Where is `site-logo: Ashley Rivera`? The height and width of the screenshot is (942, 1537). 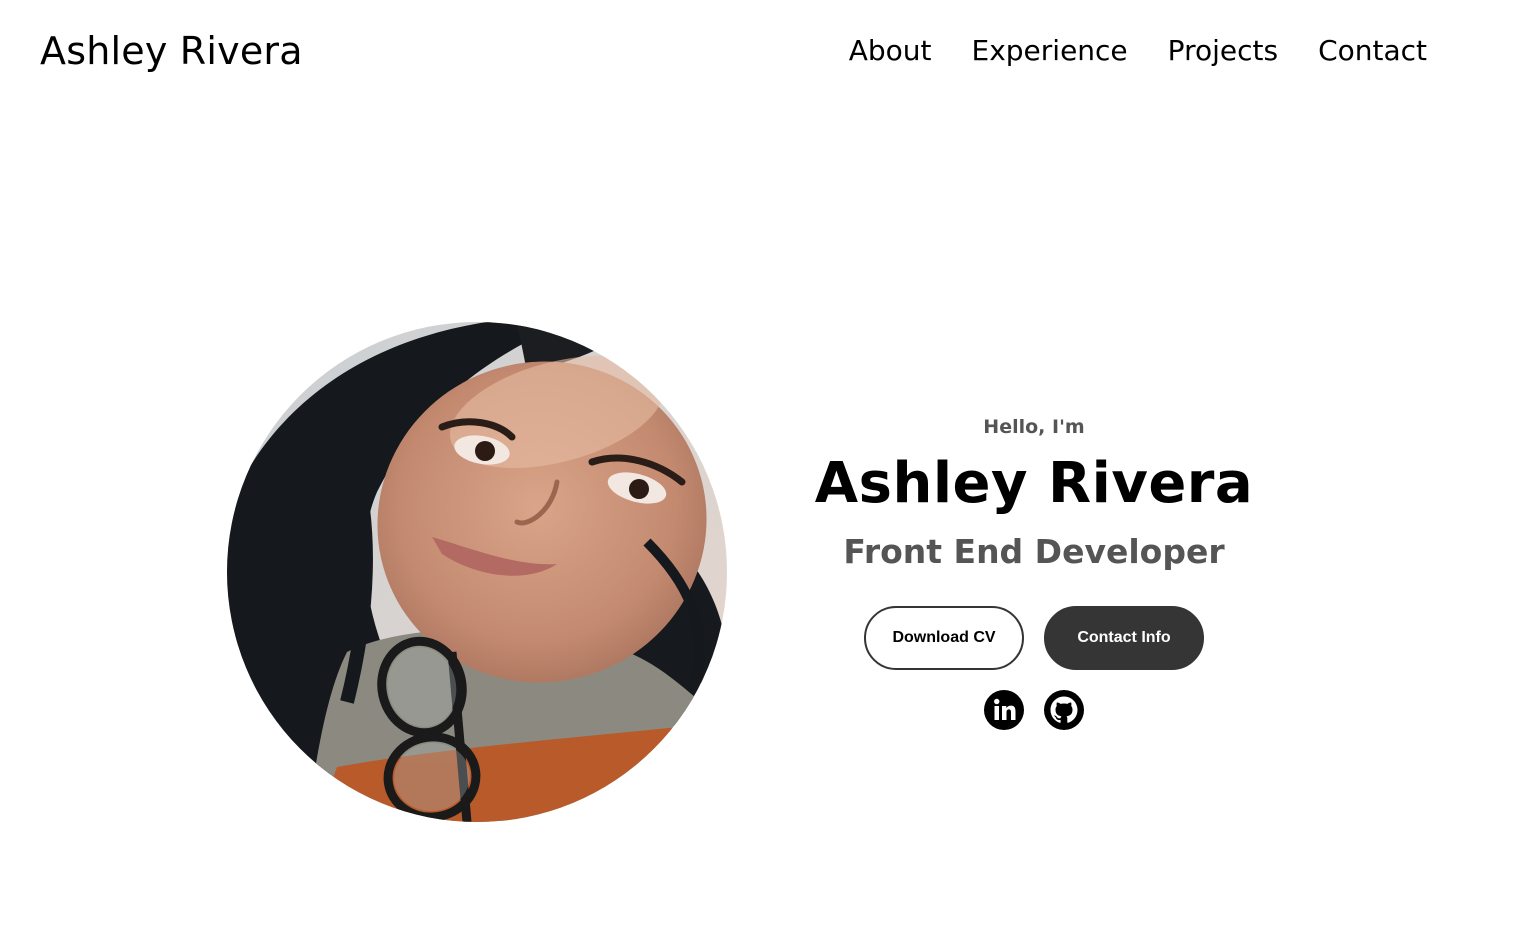 site-logo: Ashley Rivera is located at coordinates (171, 51).